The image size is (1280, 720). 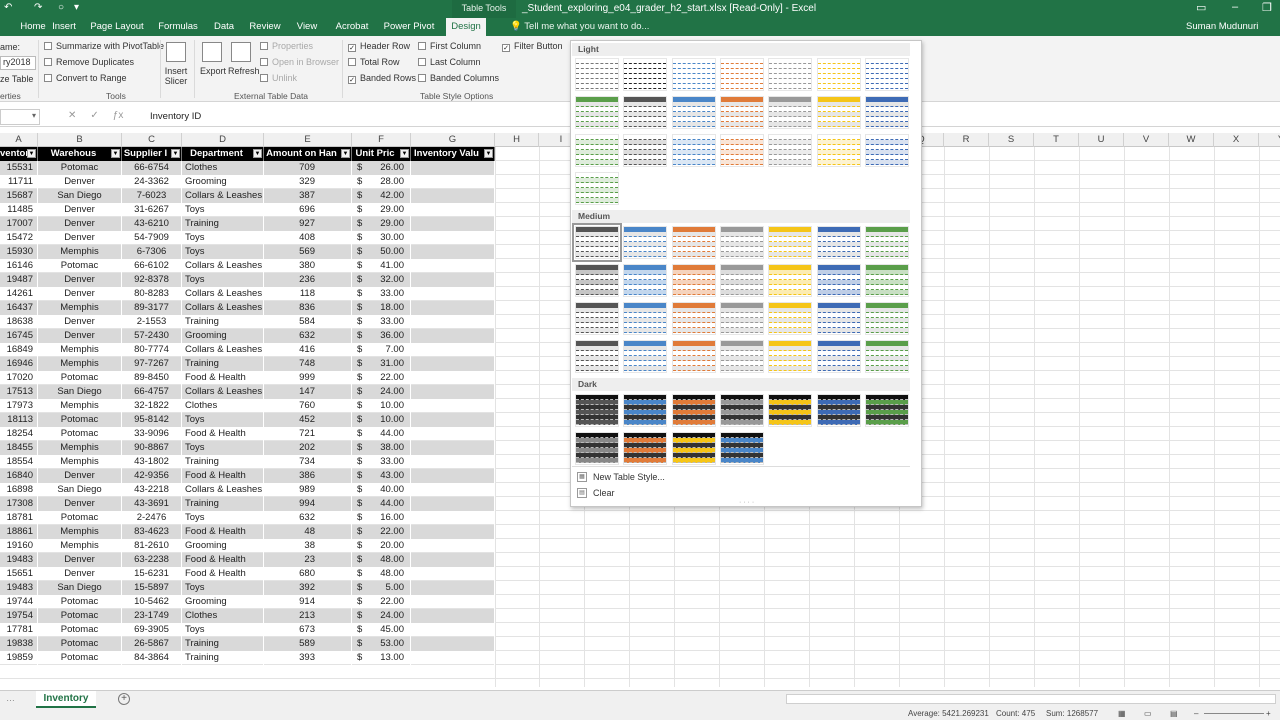 I want to click on table-cell: 19838, so click(x=19, y=644).